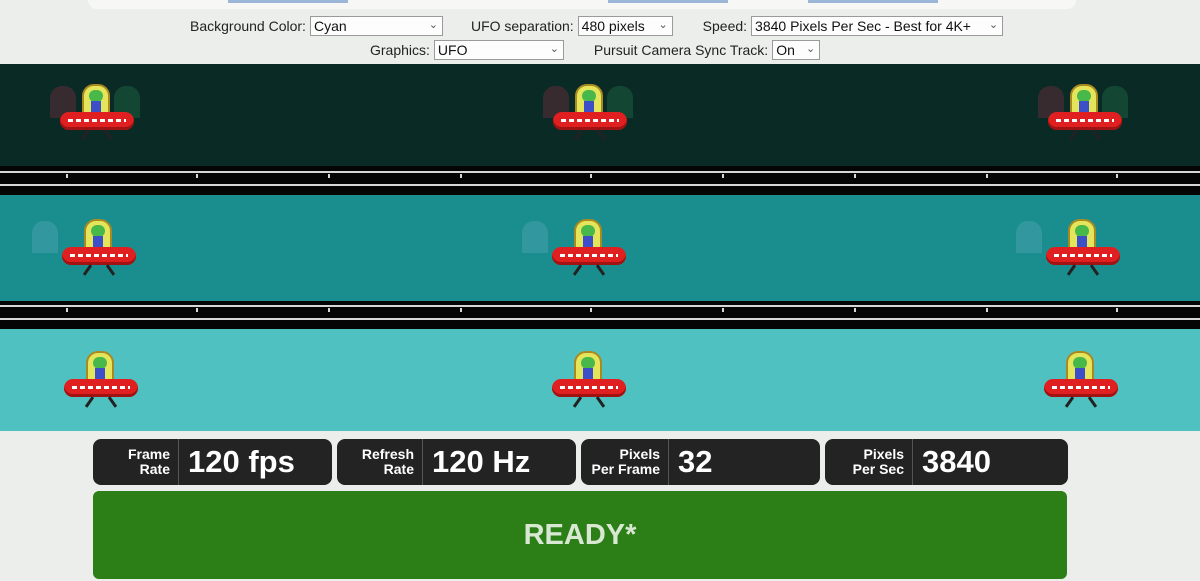  What do you see at coordinates (725, 26) in the screenshot?
I see `speed-label: Speed:` at bounding box center [725, 26].